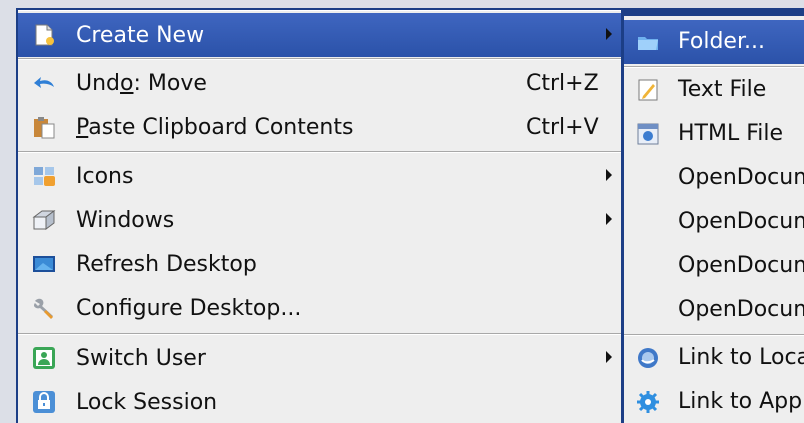 This screenshot has height=423, width=804. I want to click on icons-folder-icon, so click(44, 176).